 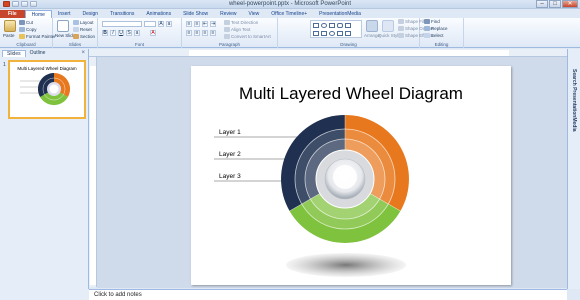 What do you see at coordinates (213, 33) in the screenshot?
I see `justify-button: ≡` at bounding box center [213, 33].